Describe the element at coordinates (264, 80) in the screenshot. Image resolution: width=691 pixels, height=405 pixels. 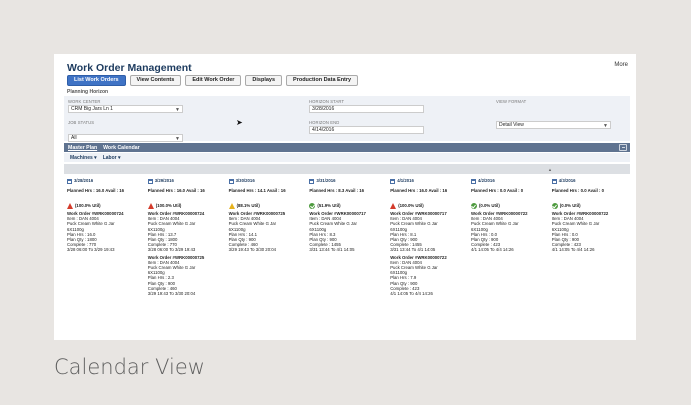
I see `displays-button: Displays` at that location.